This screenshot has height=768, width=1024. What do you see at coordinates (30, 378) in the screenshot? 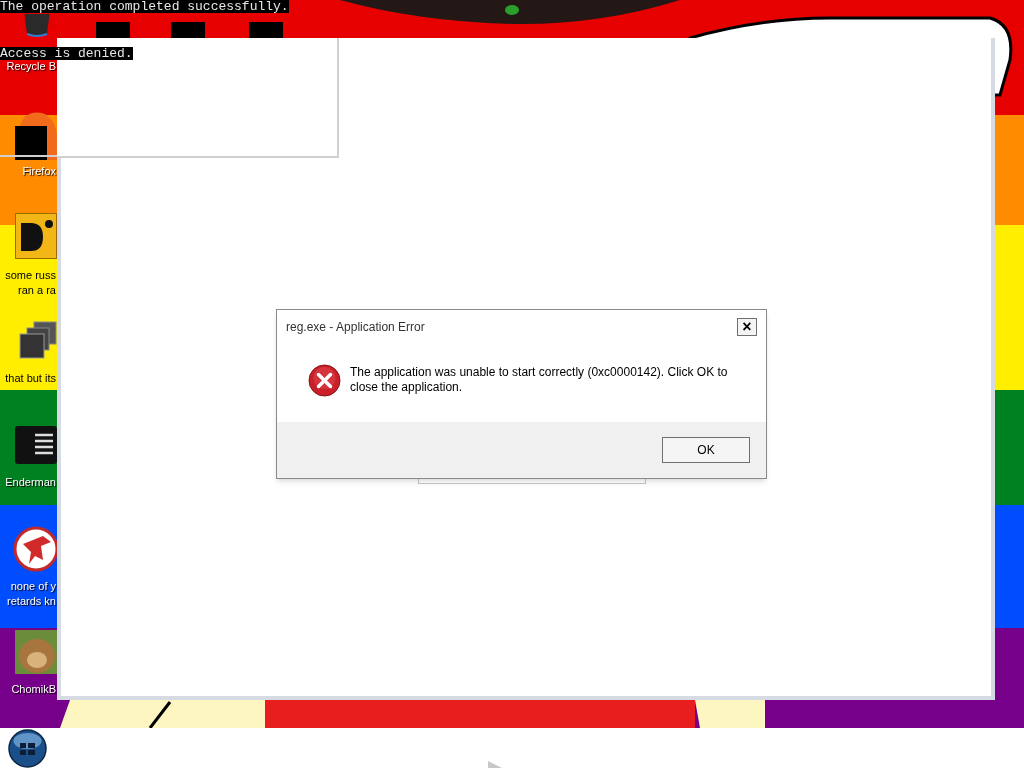
I see `icon-label: that but its` at bounding box center [30, 378].